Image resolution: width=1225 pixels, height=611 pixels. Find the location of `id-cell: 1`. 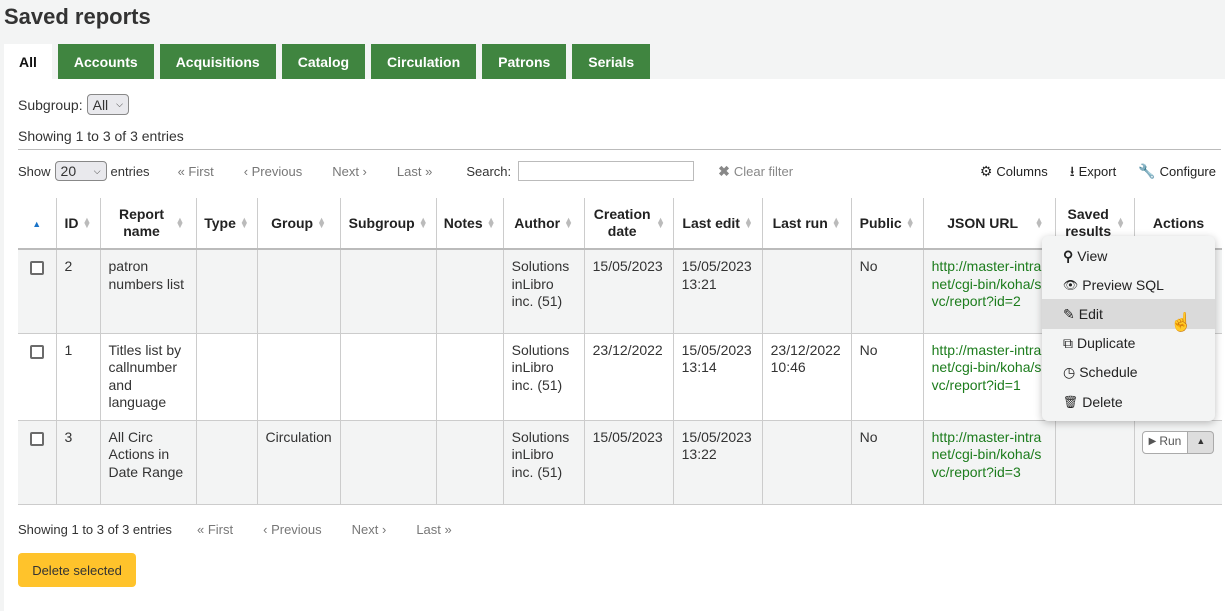

id-cell: 1 is located at coordinates (77, 377).